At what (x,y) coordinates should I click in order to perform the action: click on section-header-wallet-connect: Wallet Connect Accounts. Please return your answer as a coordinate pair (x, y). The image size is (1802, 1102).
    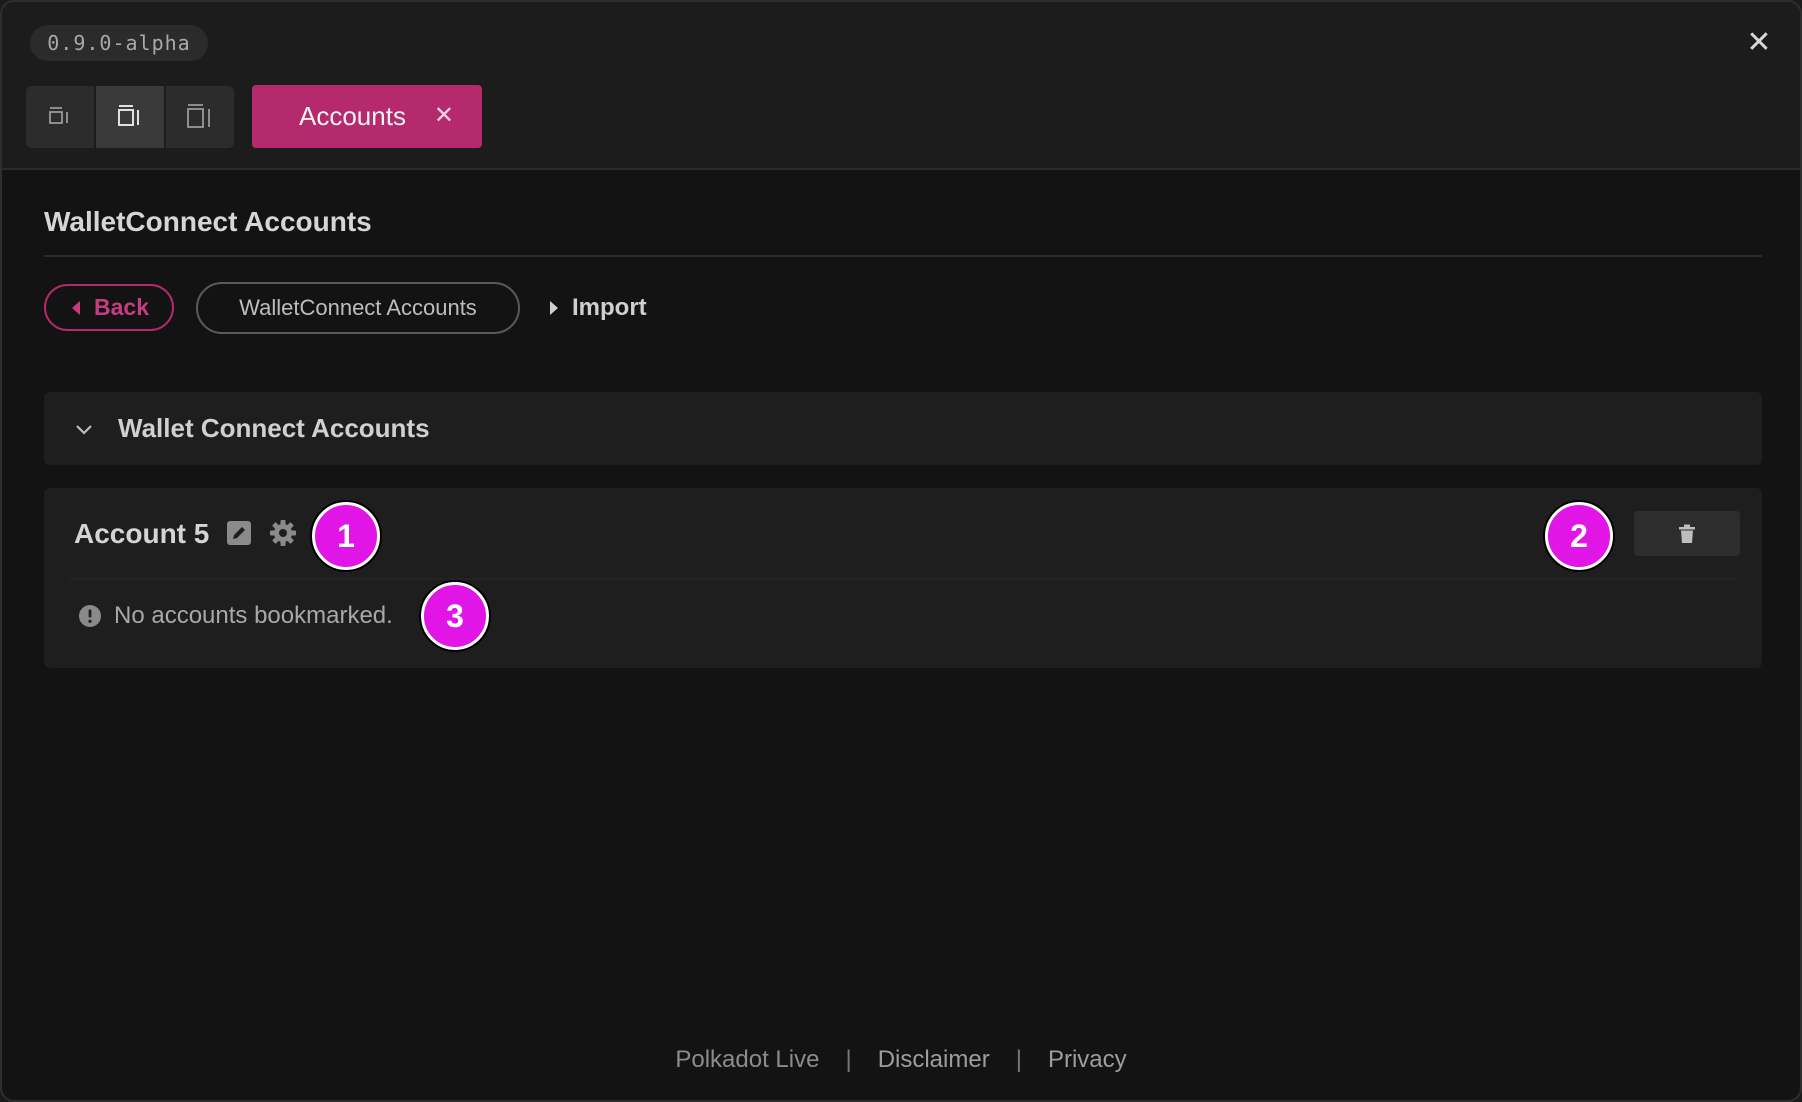
    Looking at the image, I should click on (903, 428).